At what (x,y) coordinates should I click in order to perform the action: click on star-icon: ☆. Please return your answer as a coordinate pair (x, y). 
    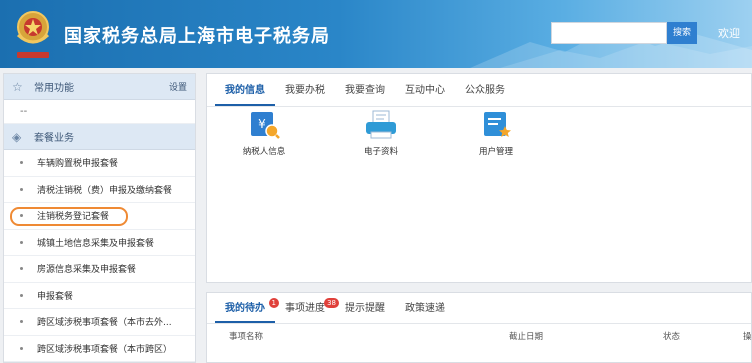
    Looking at the image, I should click on (17, 86).